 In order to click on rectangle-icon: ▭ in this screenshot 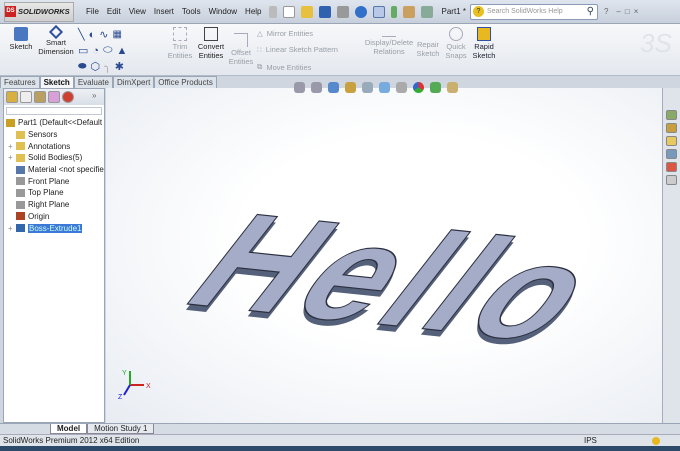, I will do `click(83, 50)`.